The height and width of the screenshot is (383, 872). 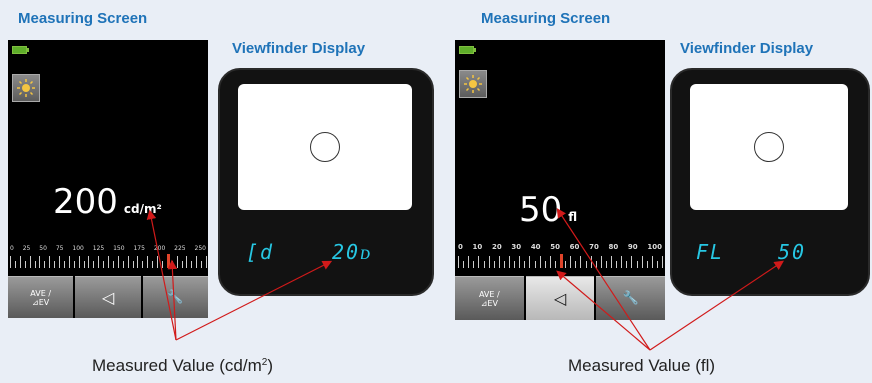 I want to click on arrow-right-vf, so click(x=716, y=305).